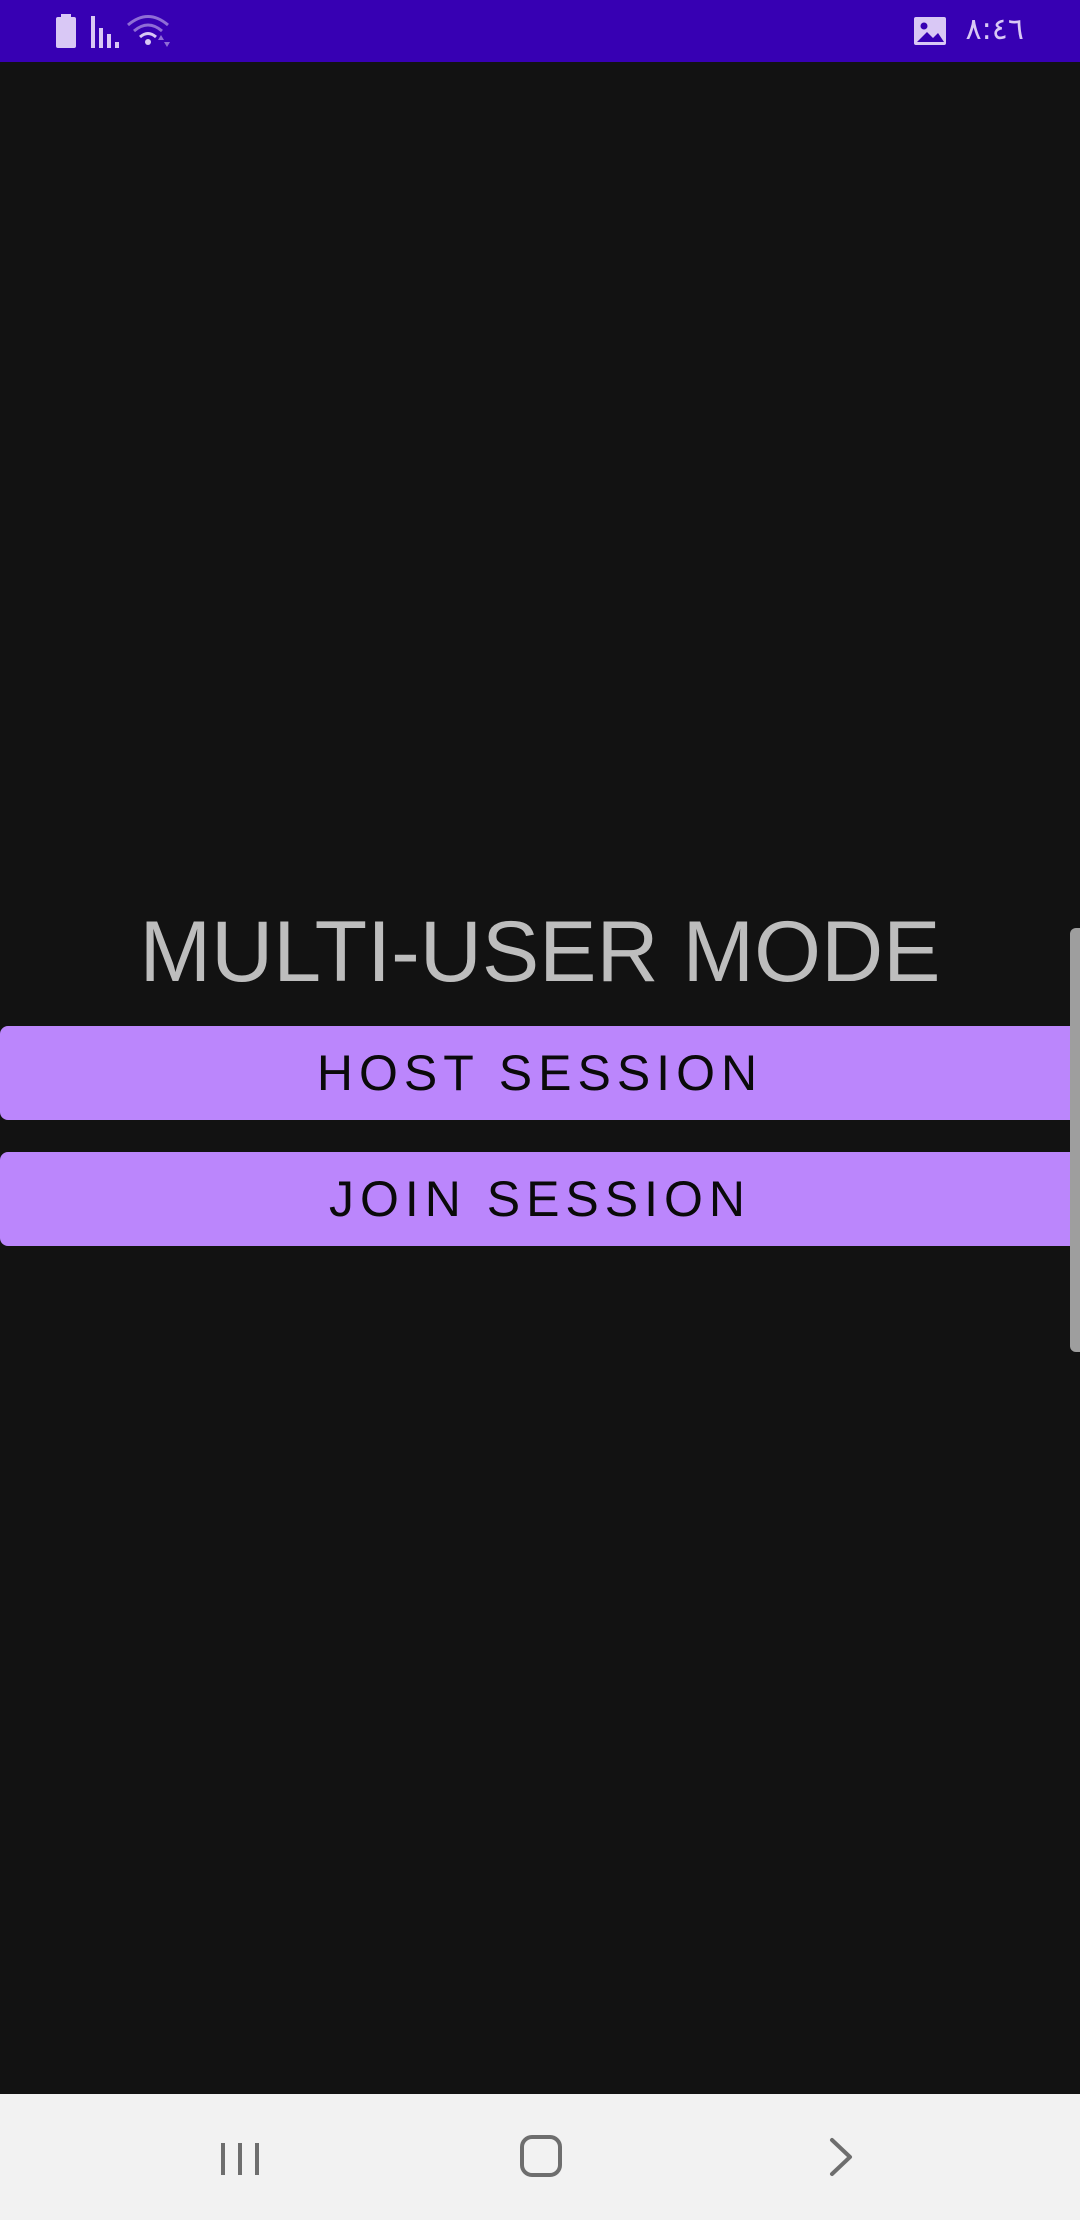 Image resolution: width=1080 pixels, height=2220 pixels. What do you see at coordinates (540, 952) in the screenshot?
I see `page-title: MULTI-USER MODE` at bounding box center [540, 952].